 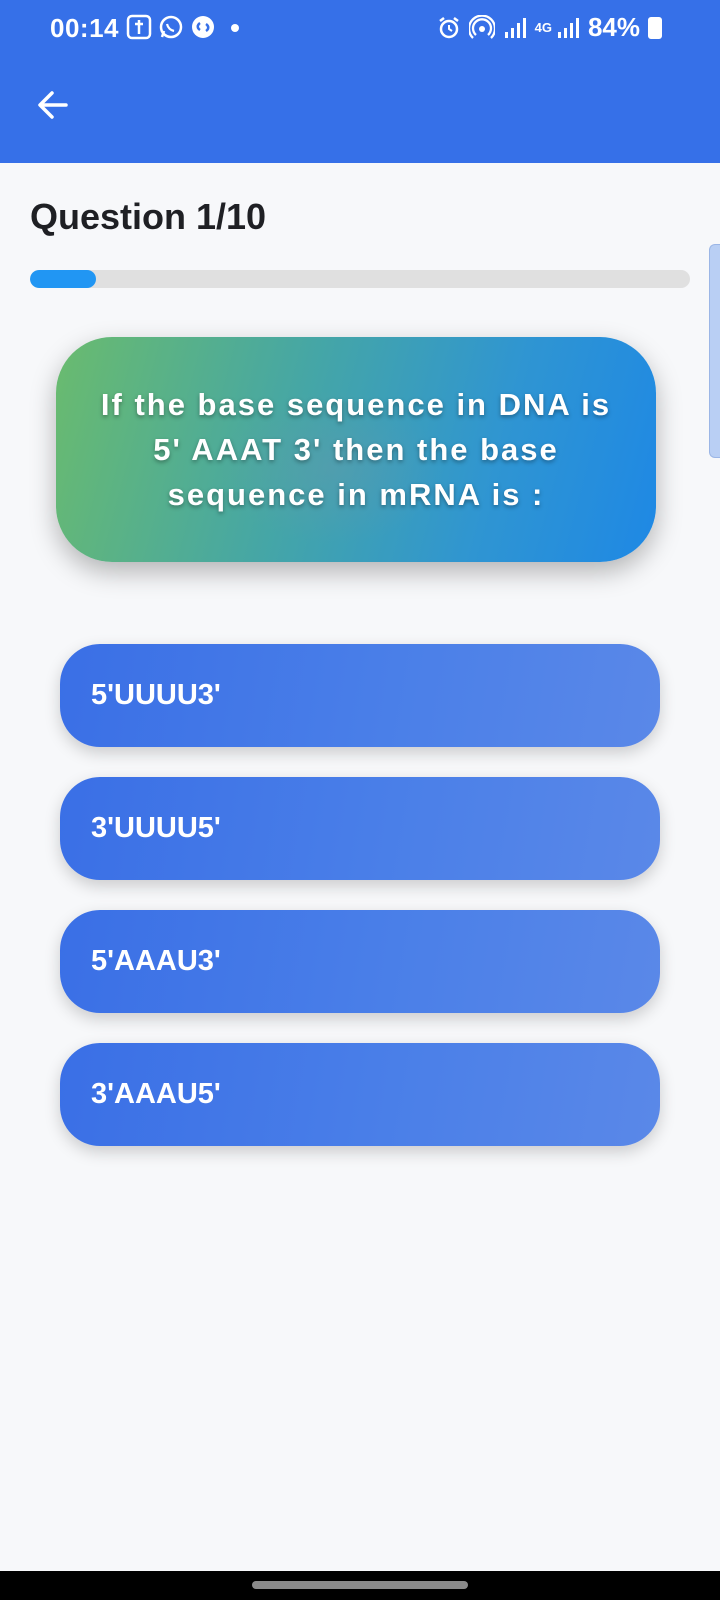 I want to click on shazam-icon, so click(x=203, y=27).